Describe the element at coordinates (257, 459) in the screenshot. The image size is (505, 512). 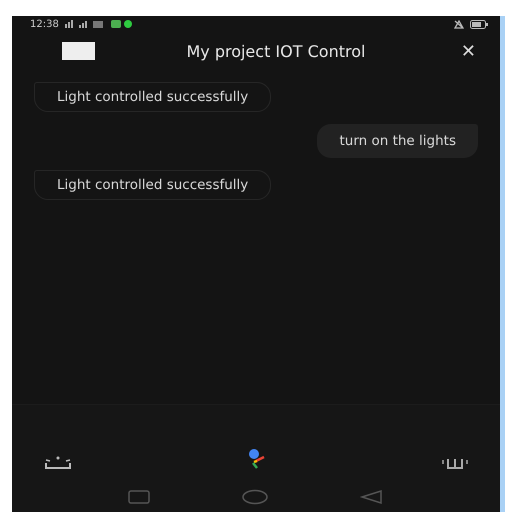
I see `assistant-icon` at that location.